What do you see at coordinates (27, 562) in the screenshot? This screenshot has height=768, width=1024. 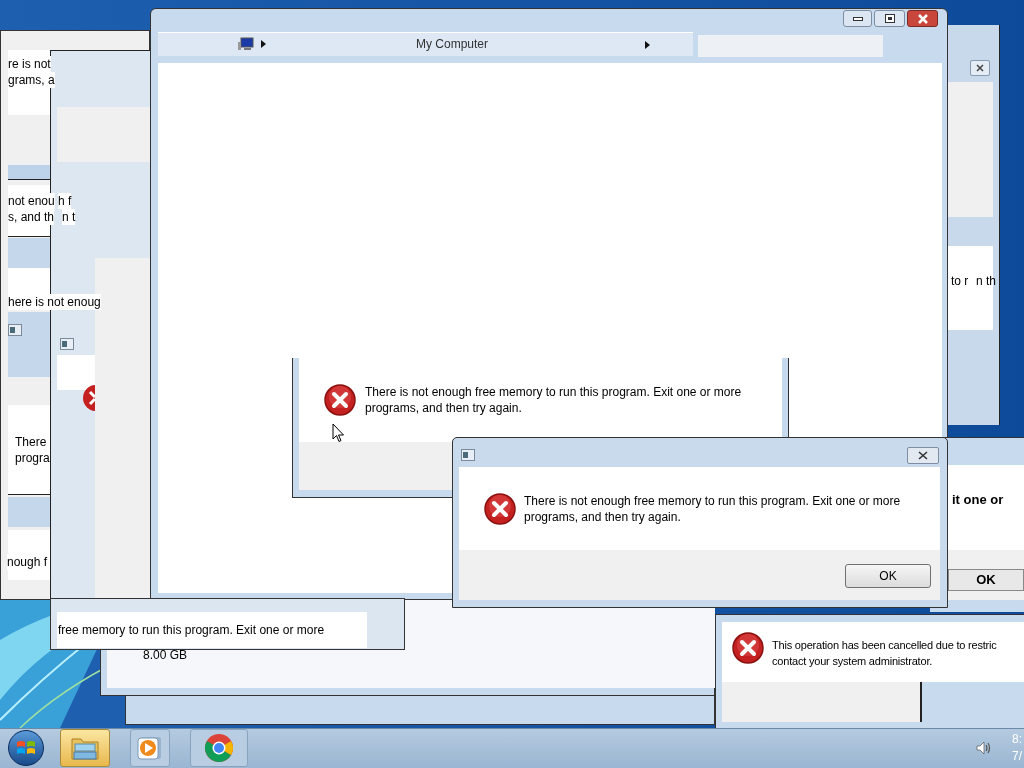 I see `message-fragment: nough f` at bounding box center [27, 562].